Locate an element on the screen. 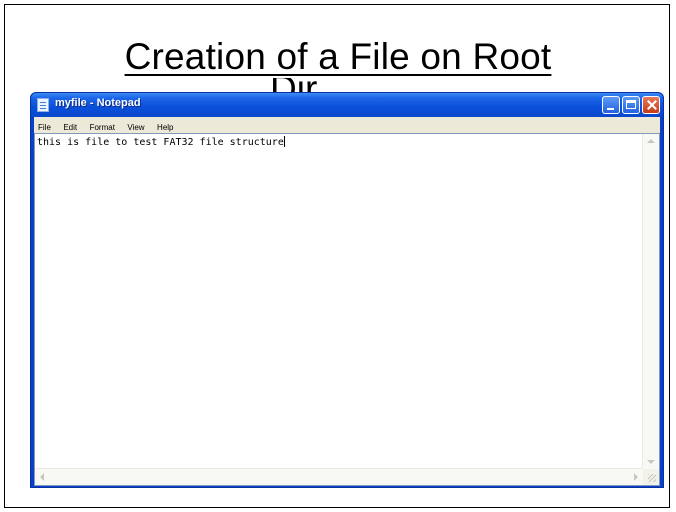 This screenshot has height=512, width=676. menu-help: Help is located at coordinates (165, 126).